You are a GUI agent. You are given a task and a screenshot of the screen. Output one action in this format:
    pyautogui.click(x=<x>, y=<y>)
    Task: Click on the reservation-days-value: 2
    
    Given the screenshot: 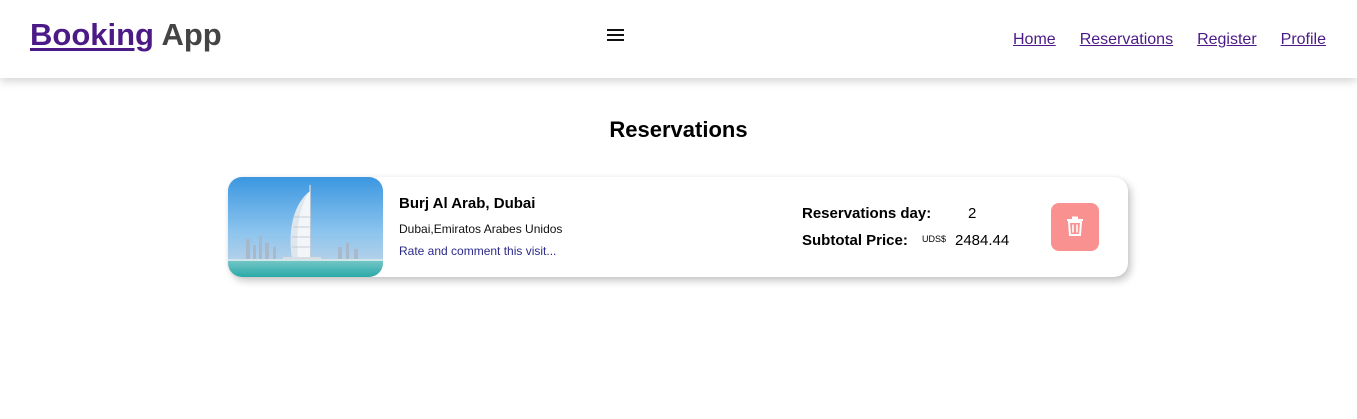 What is the action you would take?
    pyautogui.click(x=972, y=213)
    